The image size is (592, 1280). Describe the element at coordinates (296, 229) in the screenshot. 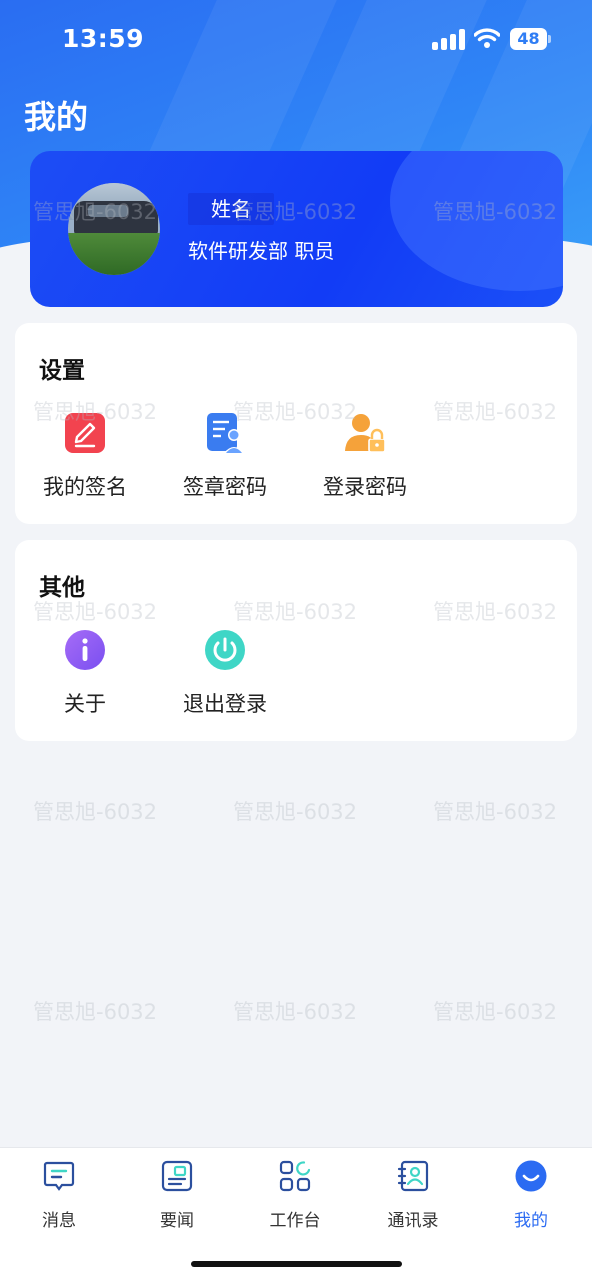

I see `profile-card: 姓名 软件研发部 职员` at that location.